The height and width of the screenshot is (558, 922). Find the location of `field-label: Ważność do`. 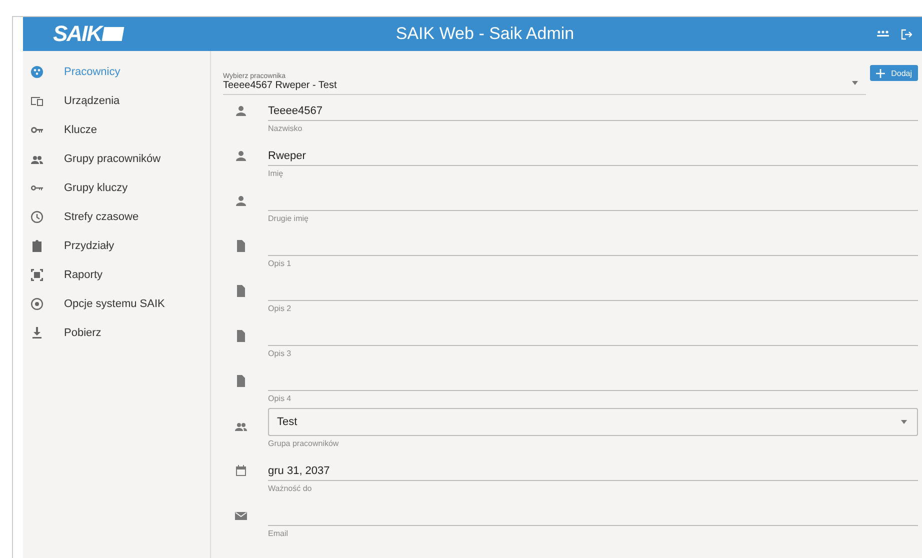

field-label: Ważność do is located at coordinates (290, 488).